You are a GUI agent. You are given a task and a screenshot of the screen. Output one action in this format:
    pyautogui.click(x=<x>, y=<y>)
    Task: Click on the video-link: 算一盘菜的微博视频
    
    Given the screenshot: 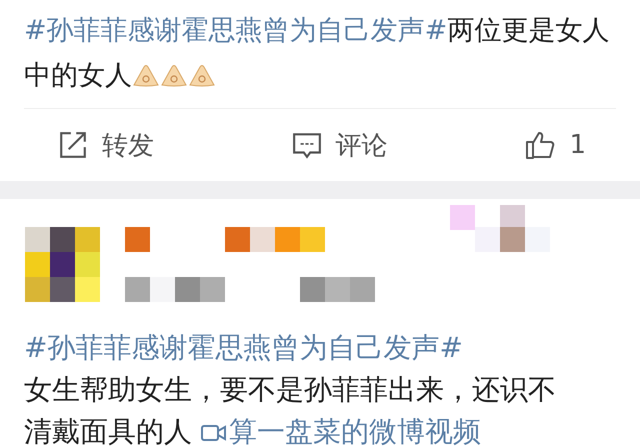 What is the action you would take?
    pyautogui.click(x=340, y=431)
    